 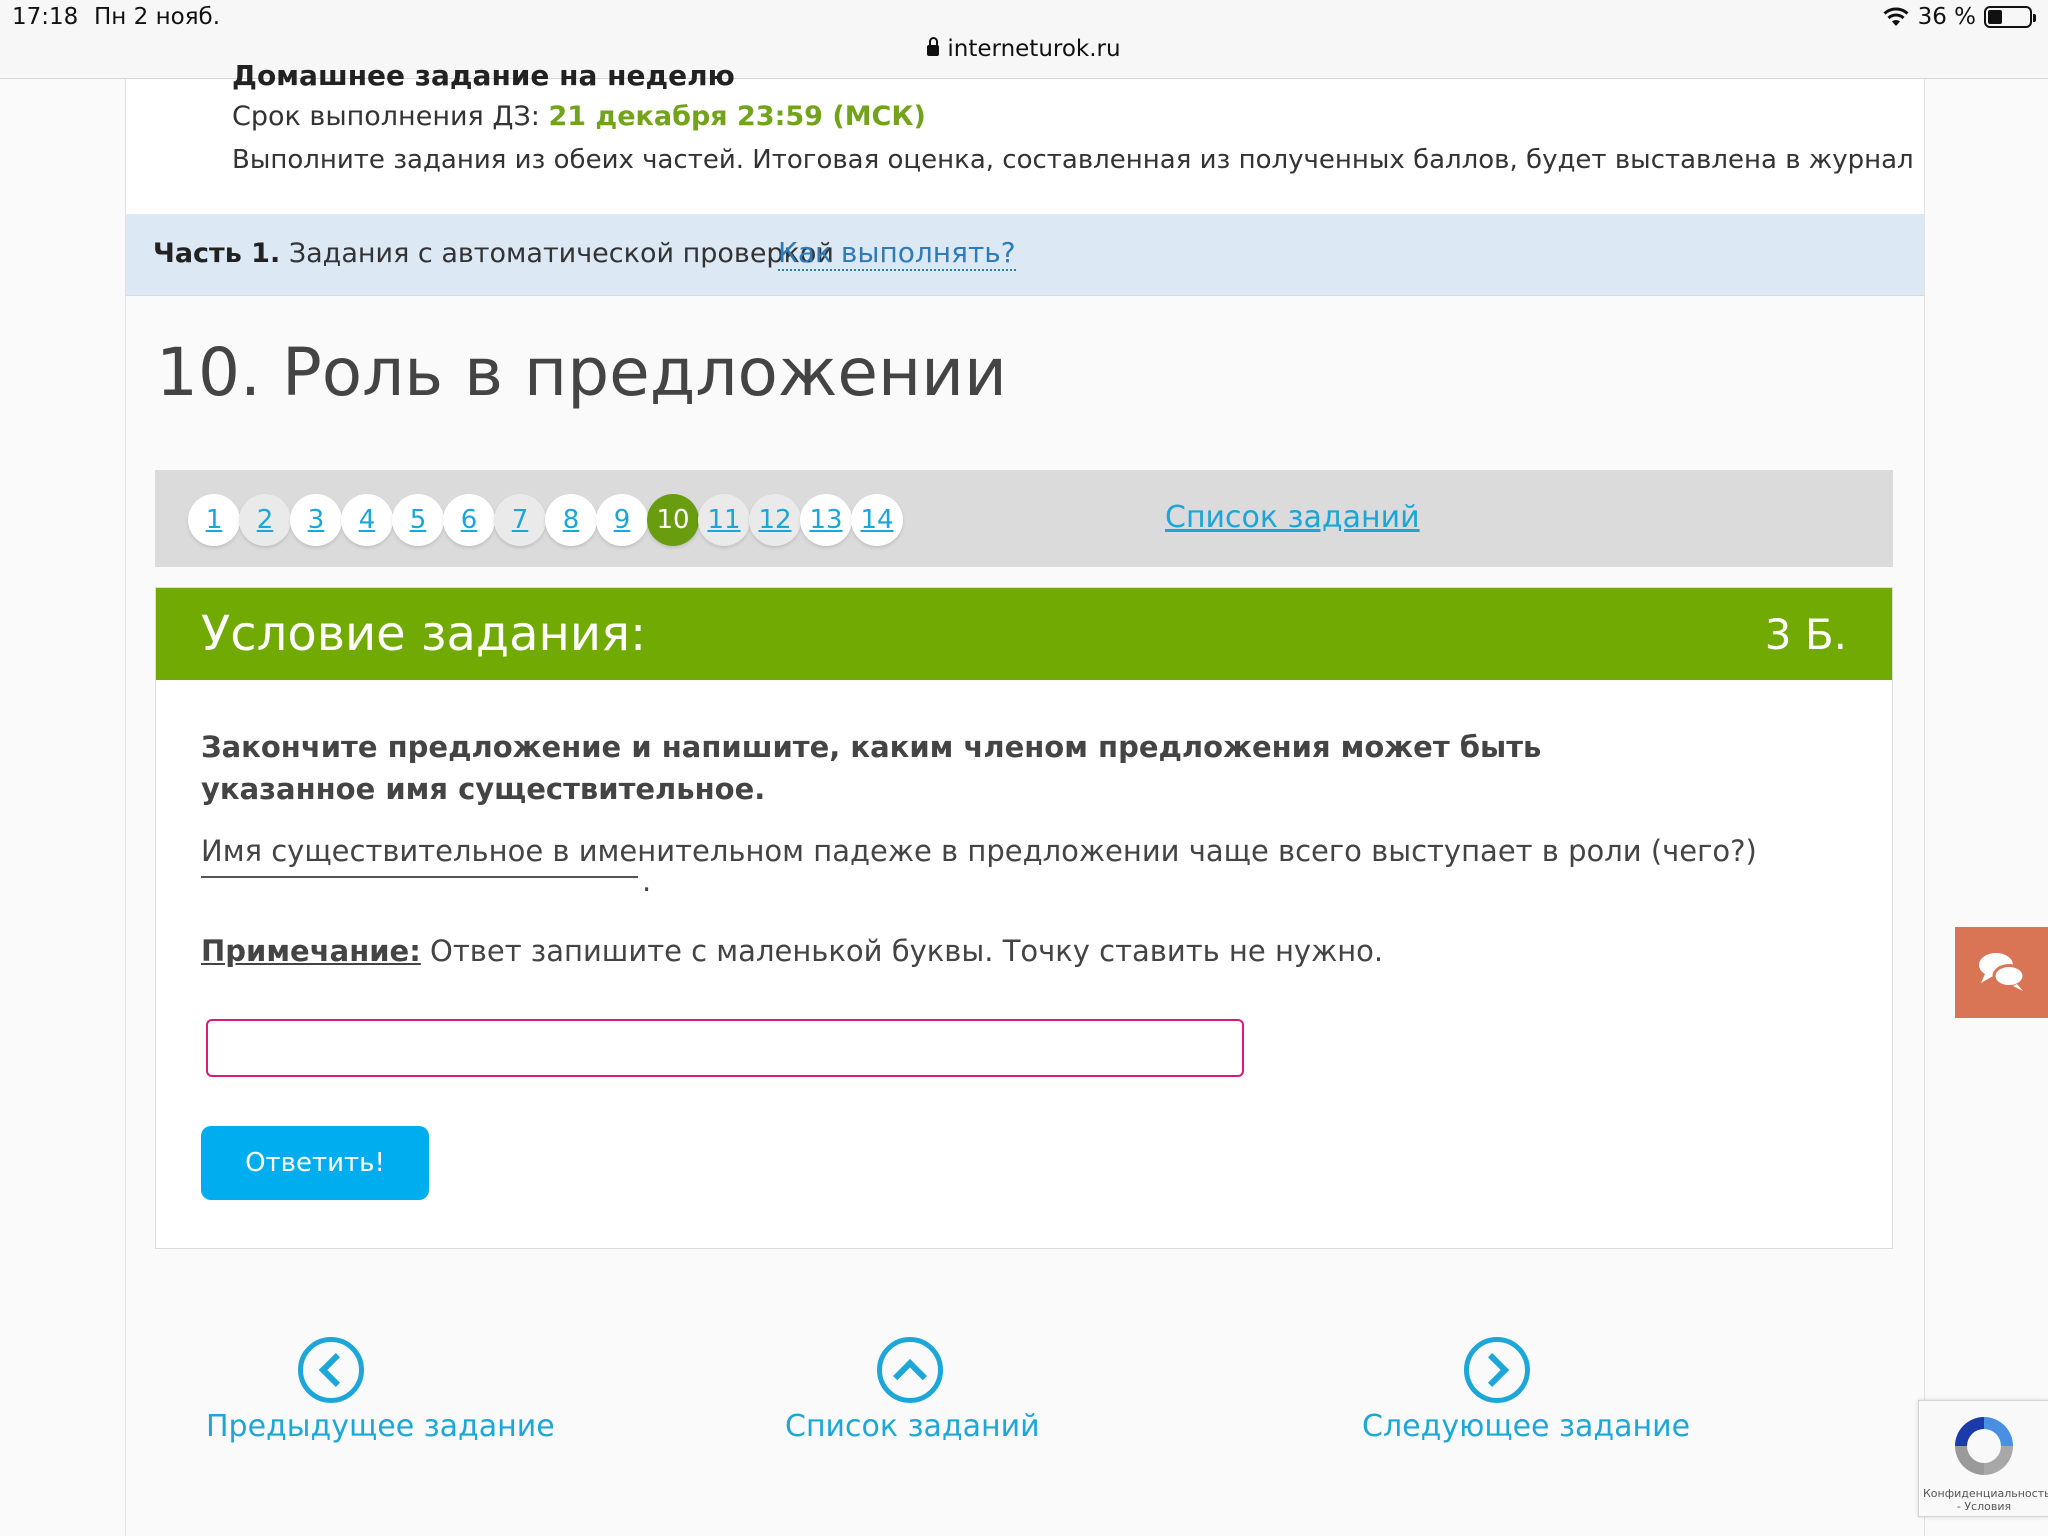 What do you see at coordinates (214, 520) in the screenshot?
I see `page-link-1: 1` at bounding box center [214, 520].